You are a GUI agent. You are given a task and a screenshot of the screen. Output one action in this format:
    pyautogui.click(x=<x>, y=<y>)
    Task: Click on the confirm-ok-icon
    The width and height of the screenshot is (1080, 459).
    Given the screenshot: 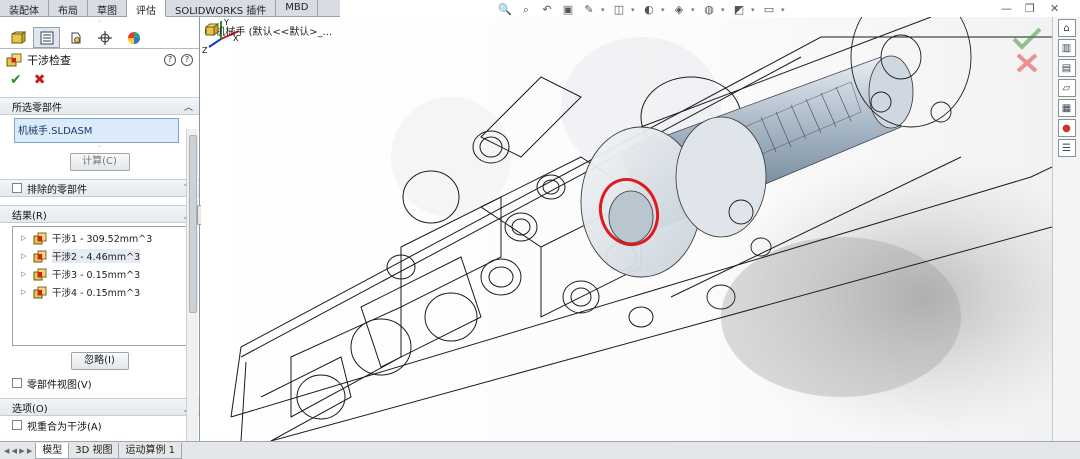 What is the action you would take?
    pyautogui.click(x=1027, y=38)
    